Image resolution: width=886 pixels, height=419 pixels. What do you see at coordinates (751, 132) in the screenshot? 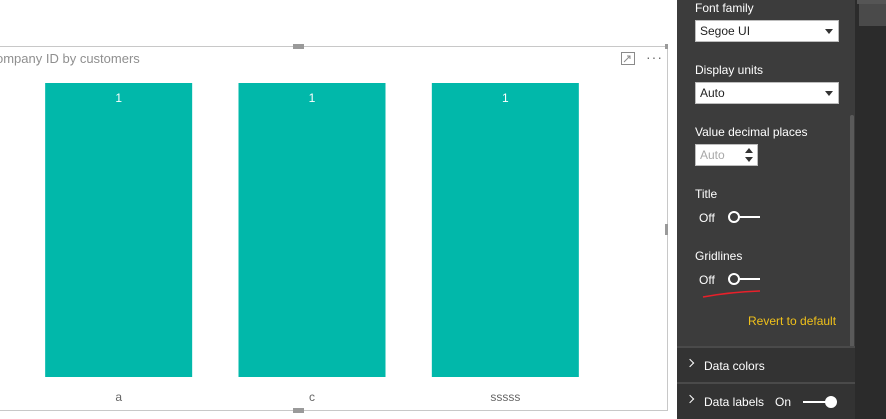
I see `decimal-places-label: Value decimal places` at bounding box center [751, 132].